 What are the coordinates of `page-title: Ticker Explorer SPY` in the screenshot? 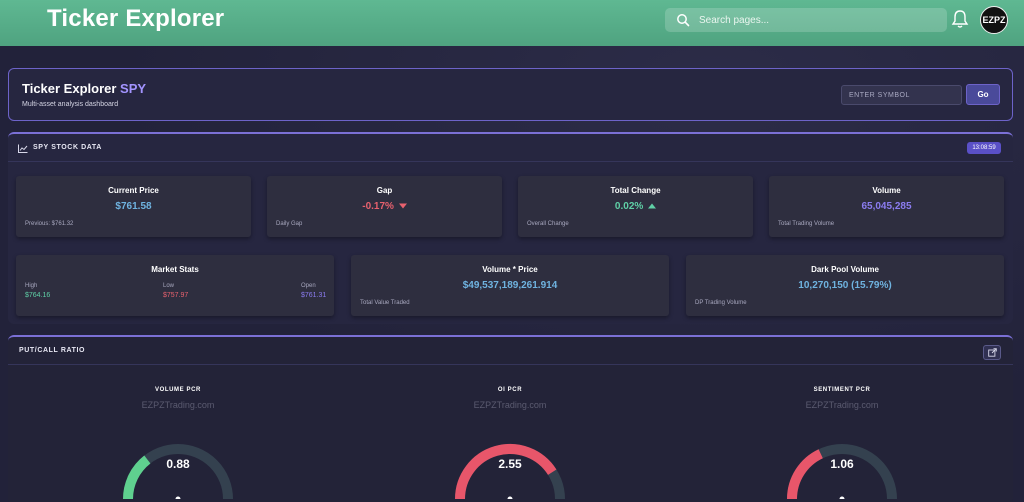 It's located at (84, 88).